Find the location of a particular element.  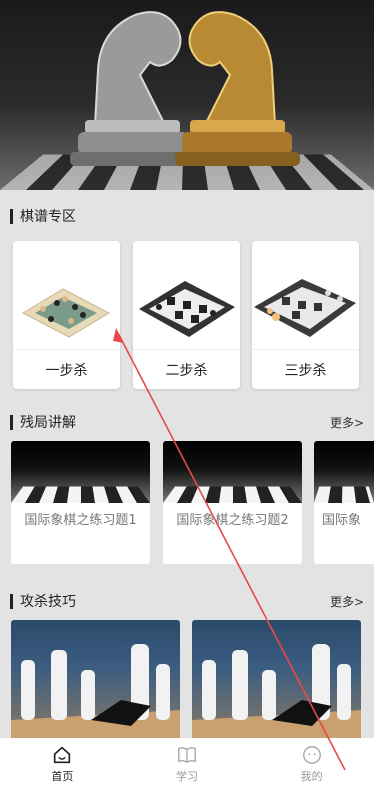

more-link-technique: 更多> is located at coordinates (347, 601).